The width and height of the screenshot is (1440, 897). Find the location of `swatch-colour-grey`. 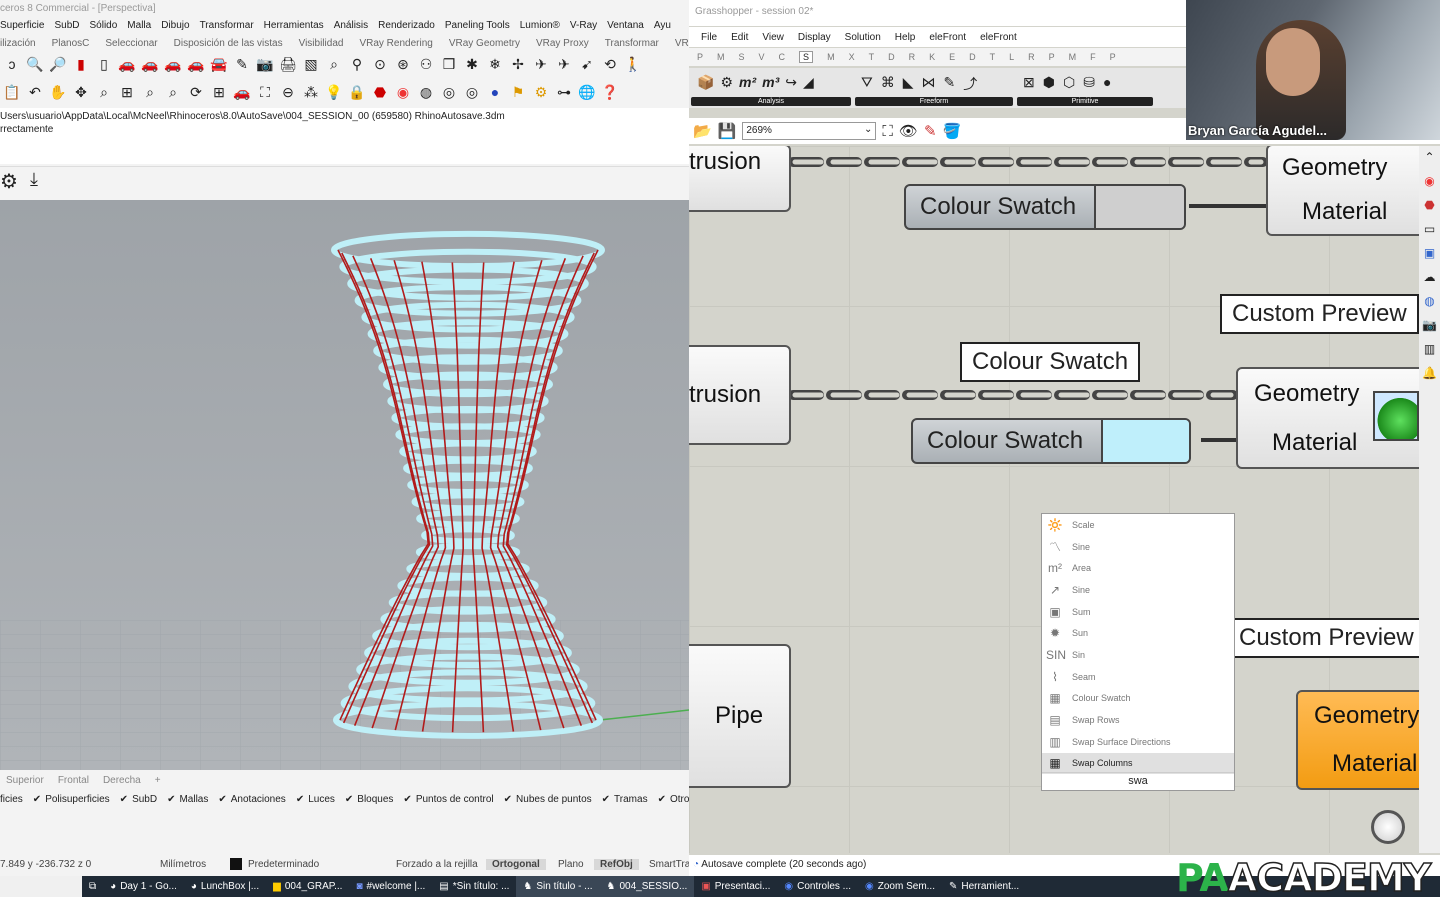

swatch-colour-grey is located at coordinates (1139, 207).